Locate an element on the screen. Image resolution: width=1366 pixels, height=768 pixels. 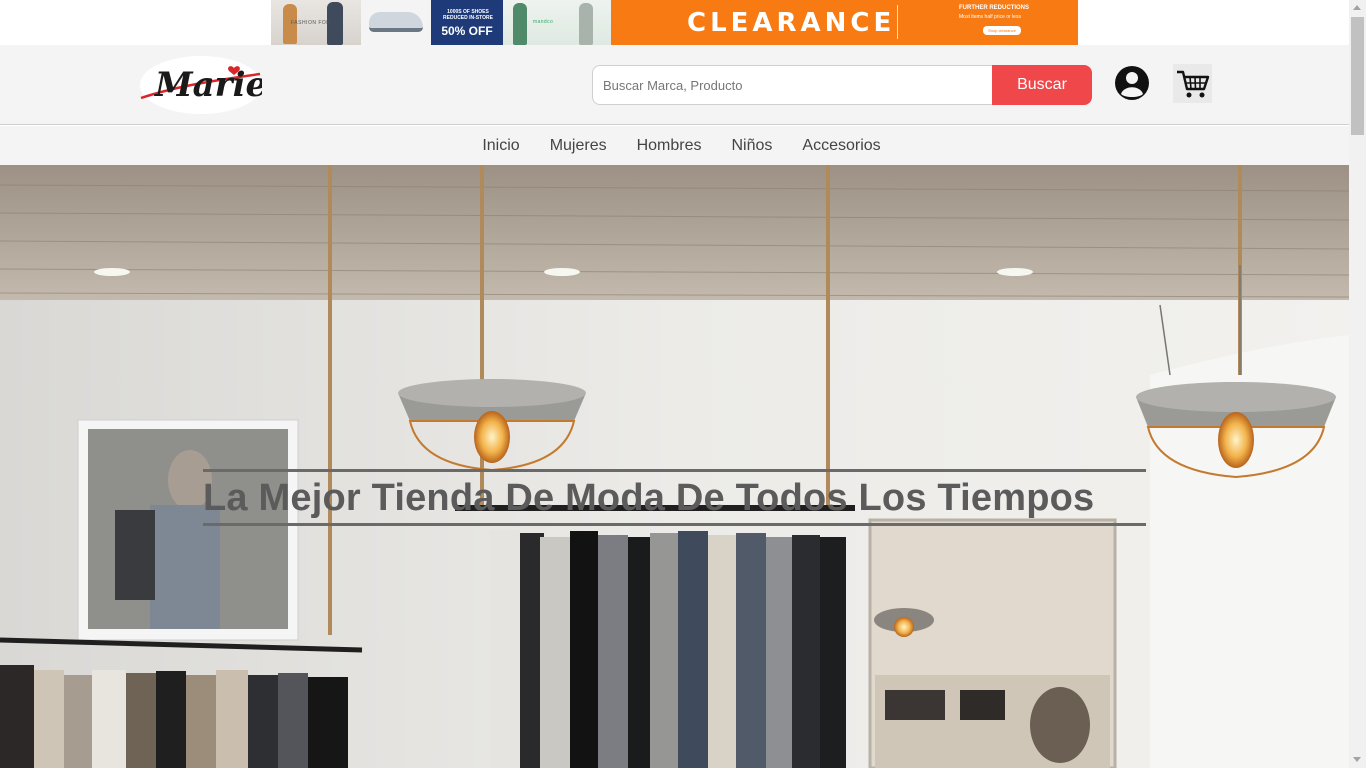
shoe-image is located at coordinates (396, 22).